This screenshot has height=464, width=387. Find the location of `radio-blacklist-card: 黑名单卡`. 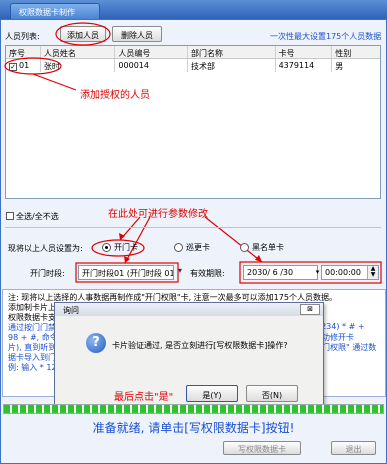

radio-blacklist-card: 黑名单卡 is located at coordinates (262, 247).